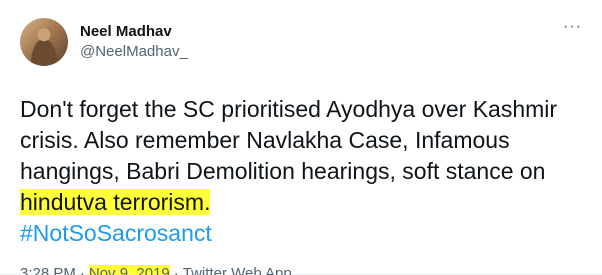 The image size is (602, 275). Describe the element at coordinates (134, 32) in the screenshot. I see `author-display-name: Neel Madhav` at that location.